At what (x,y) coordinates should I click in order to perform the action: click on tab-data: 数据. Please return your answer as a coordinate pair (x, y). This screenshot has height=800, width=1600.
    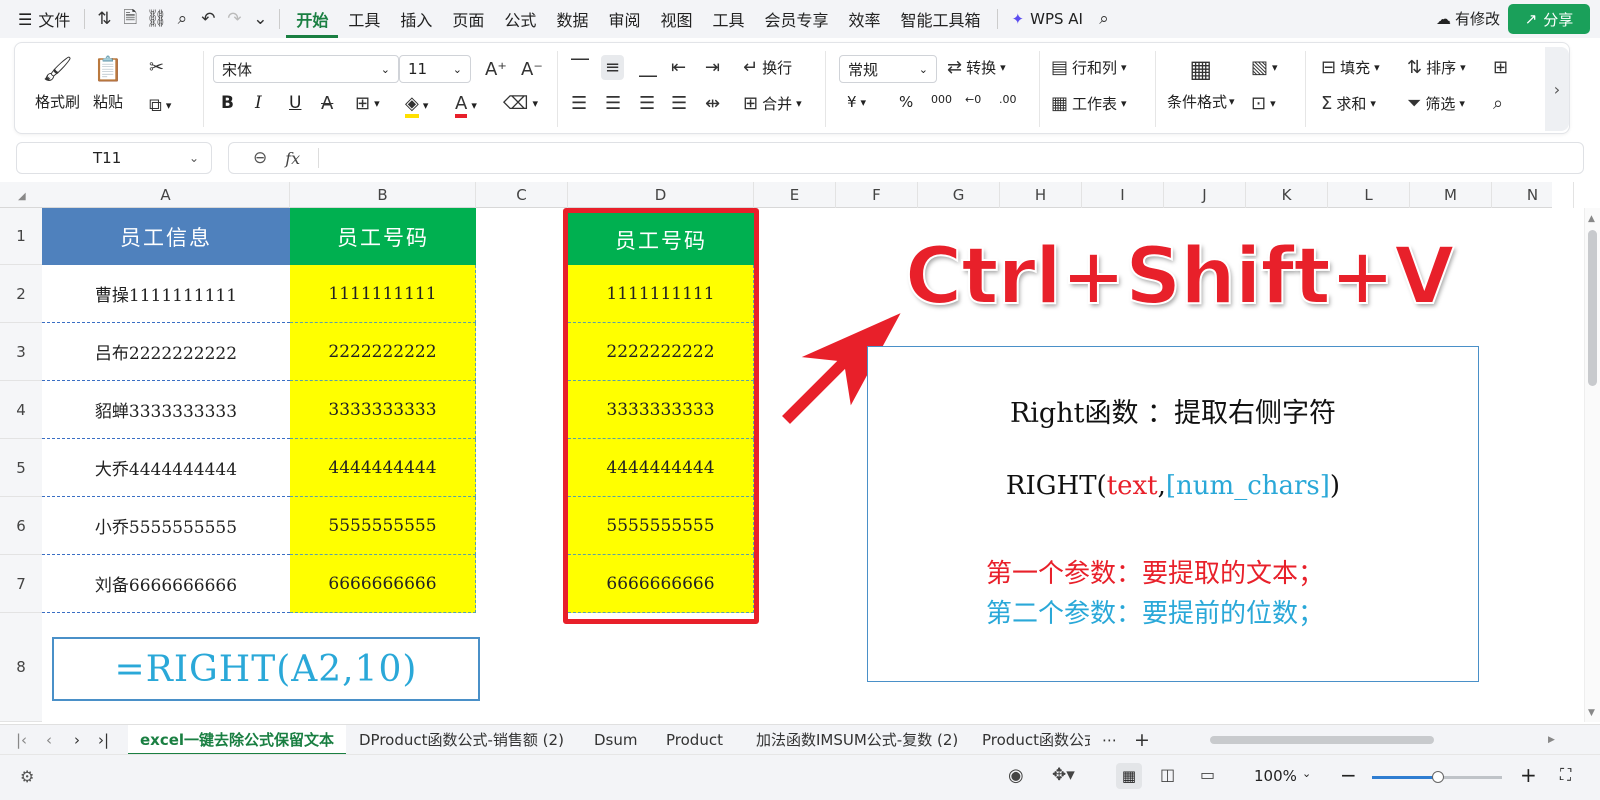
    Looking at the image, I should click on (572, 19).